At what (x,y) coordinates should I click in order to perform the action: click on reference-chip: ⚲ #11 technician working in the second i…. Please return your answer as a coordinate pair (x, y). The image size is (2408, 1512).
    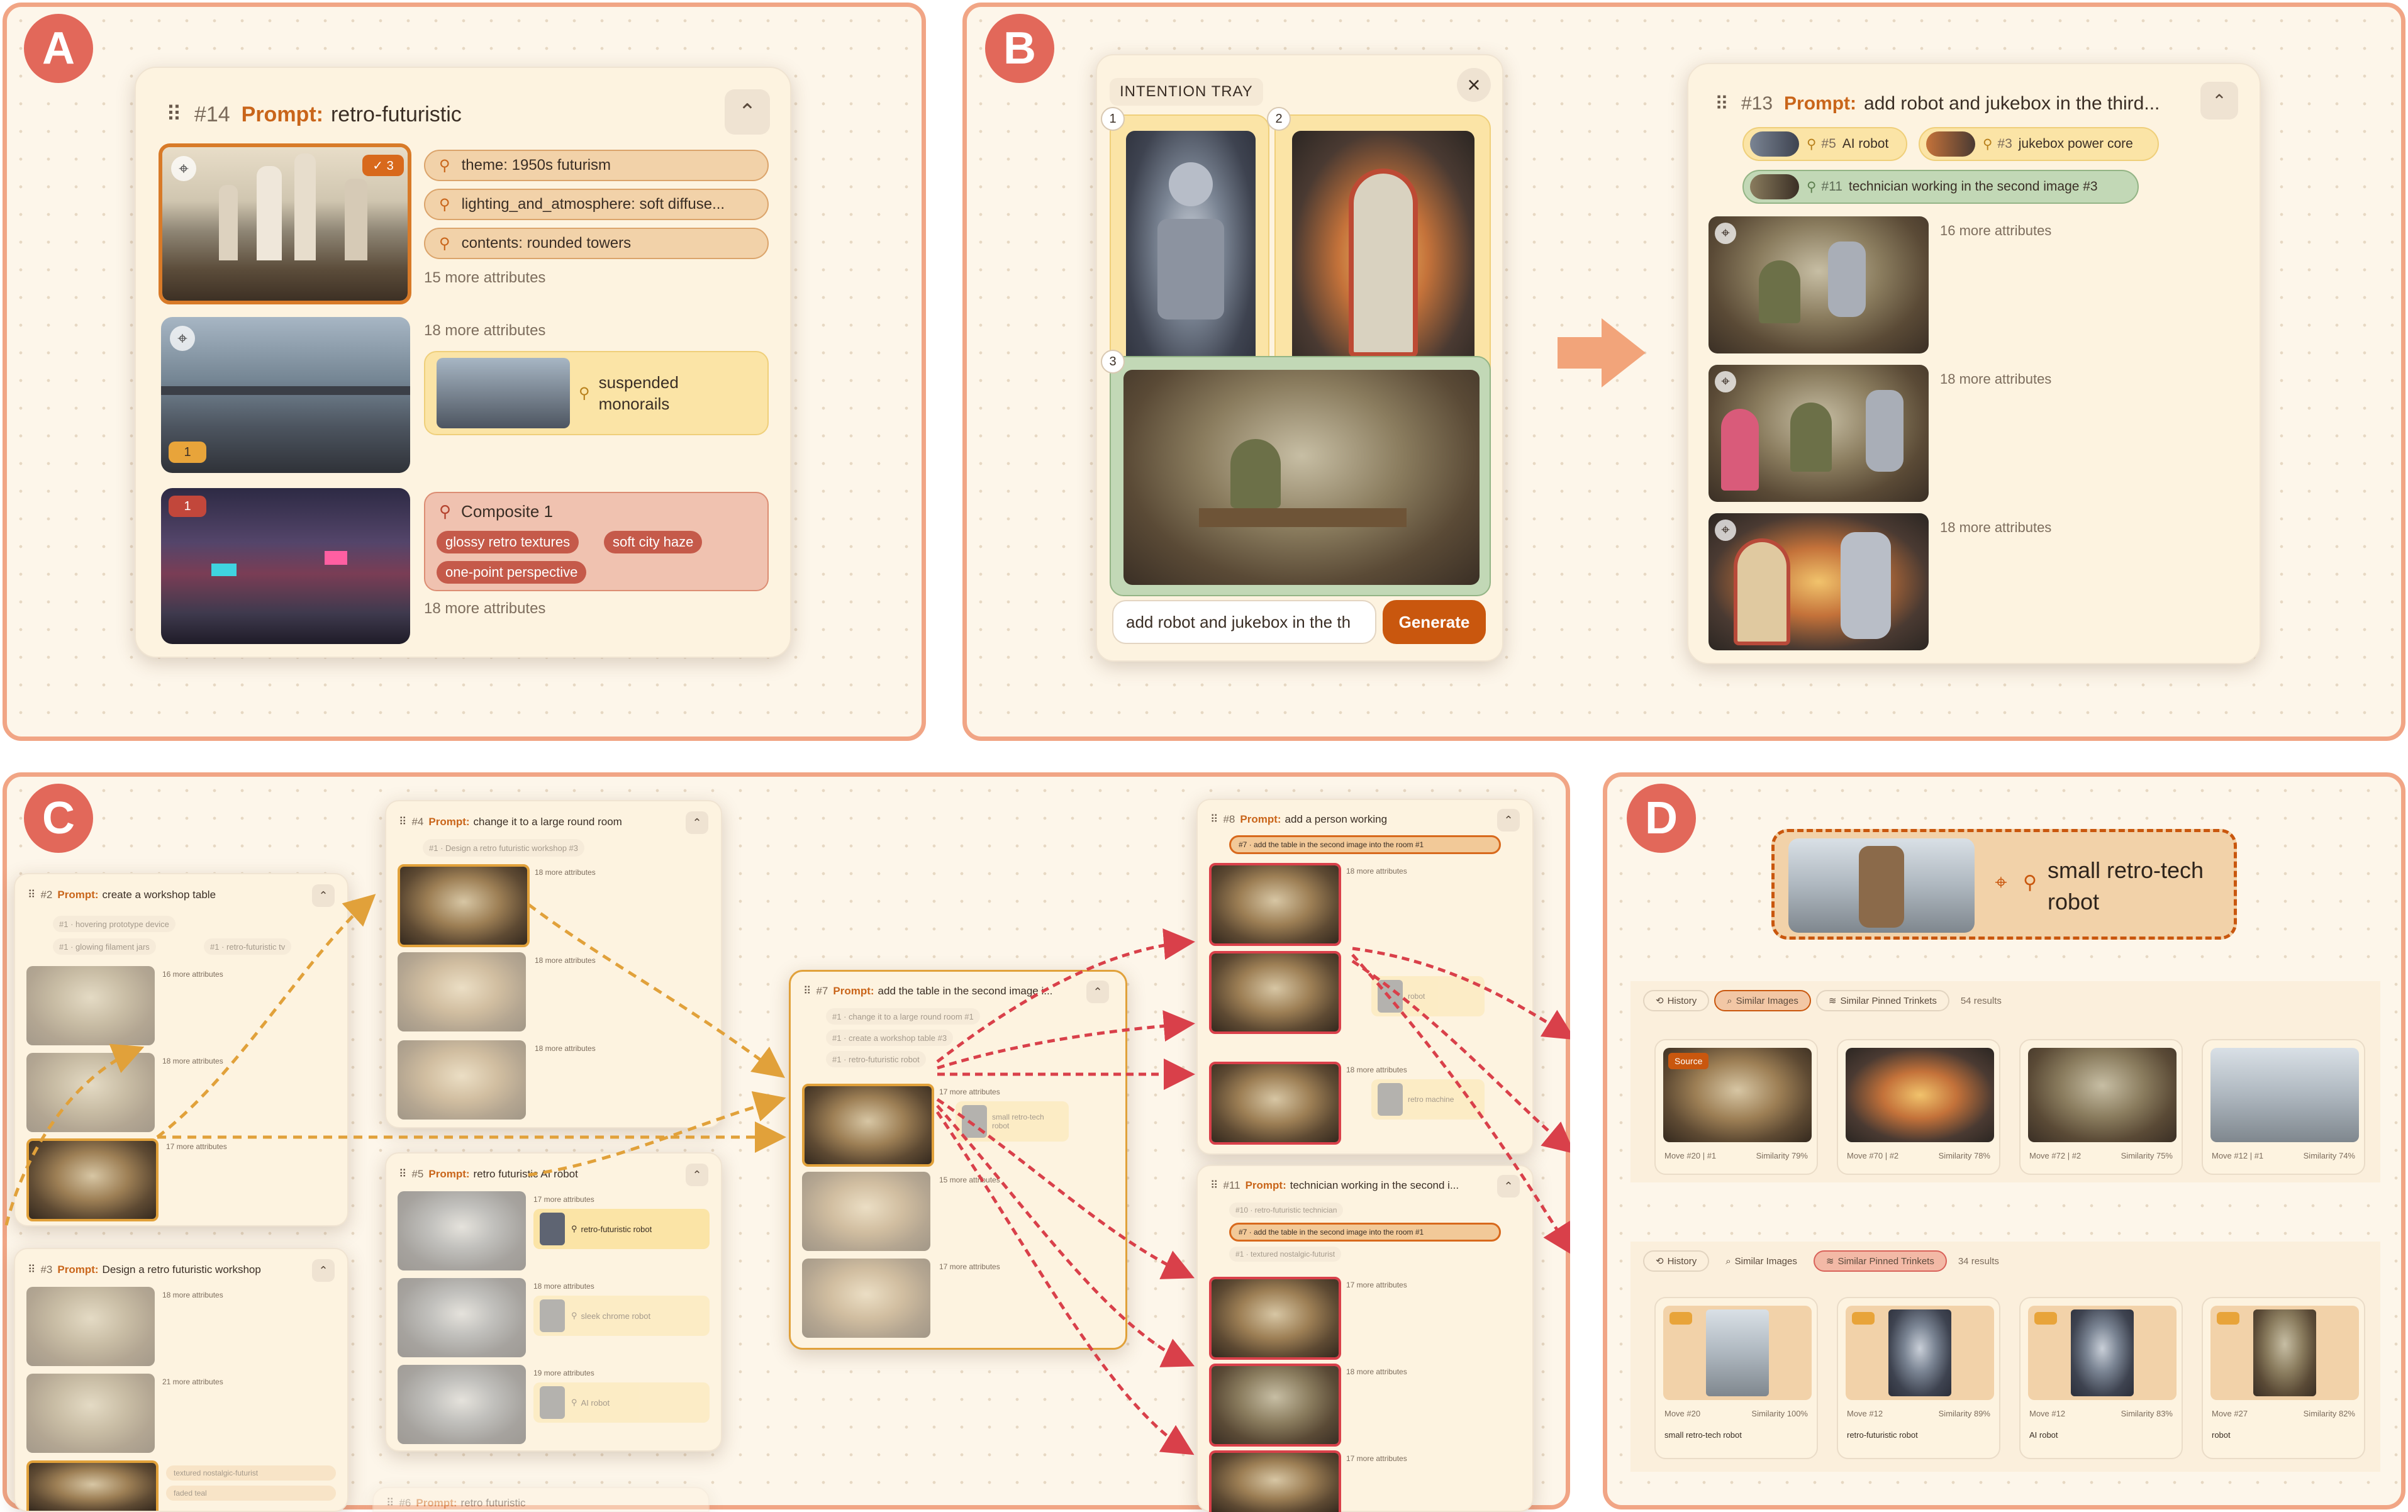
    Looking at the image, I should click on (1940, 187).